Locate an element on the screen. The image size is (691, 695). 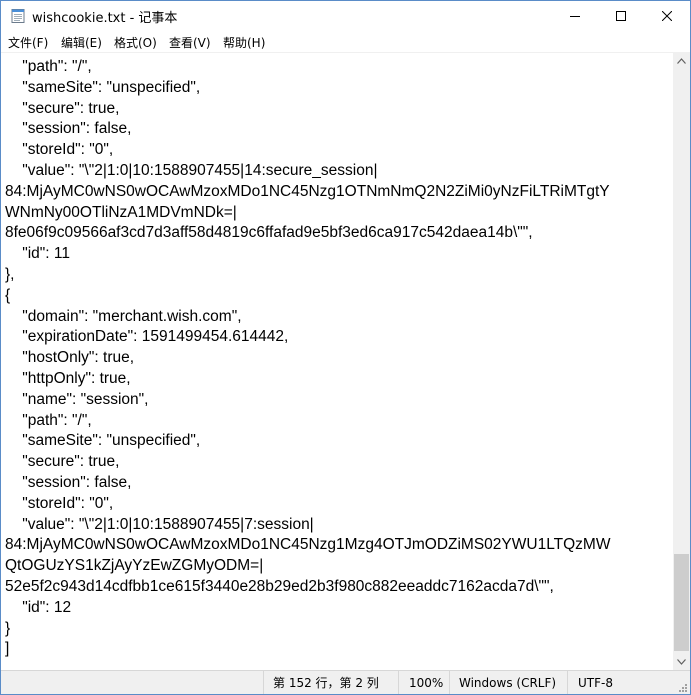
zoom-level: 100% is located at coordinates (426, 683).